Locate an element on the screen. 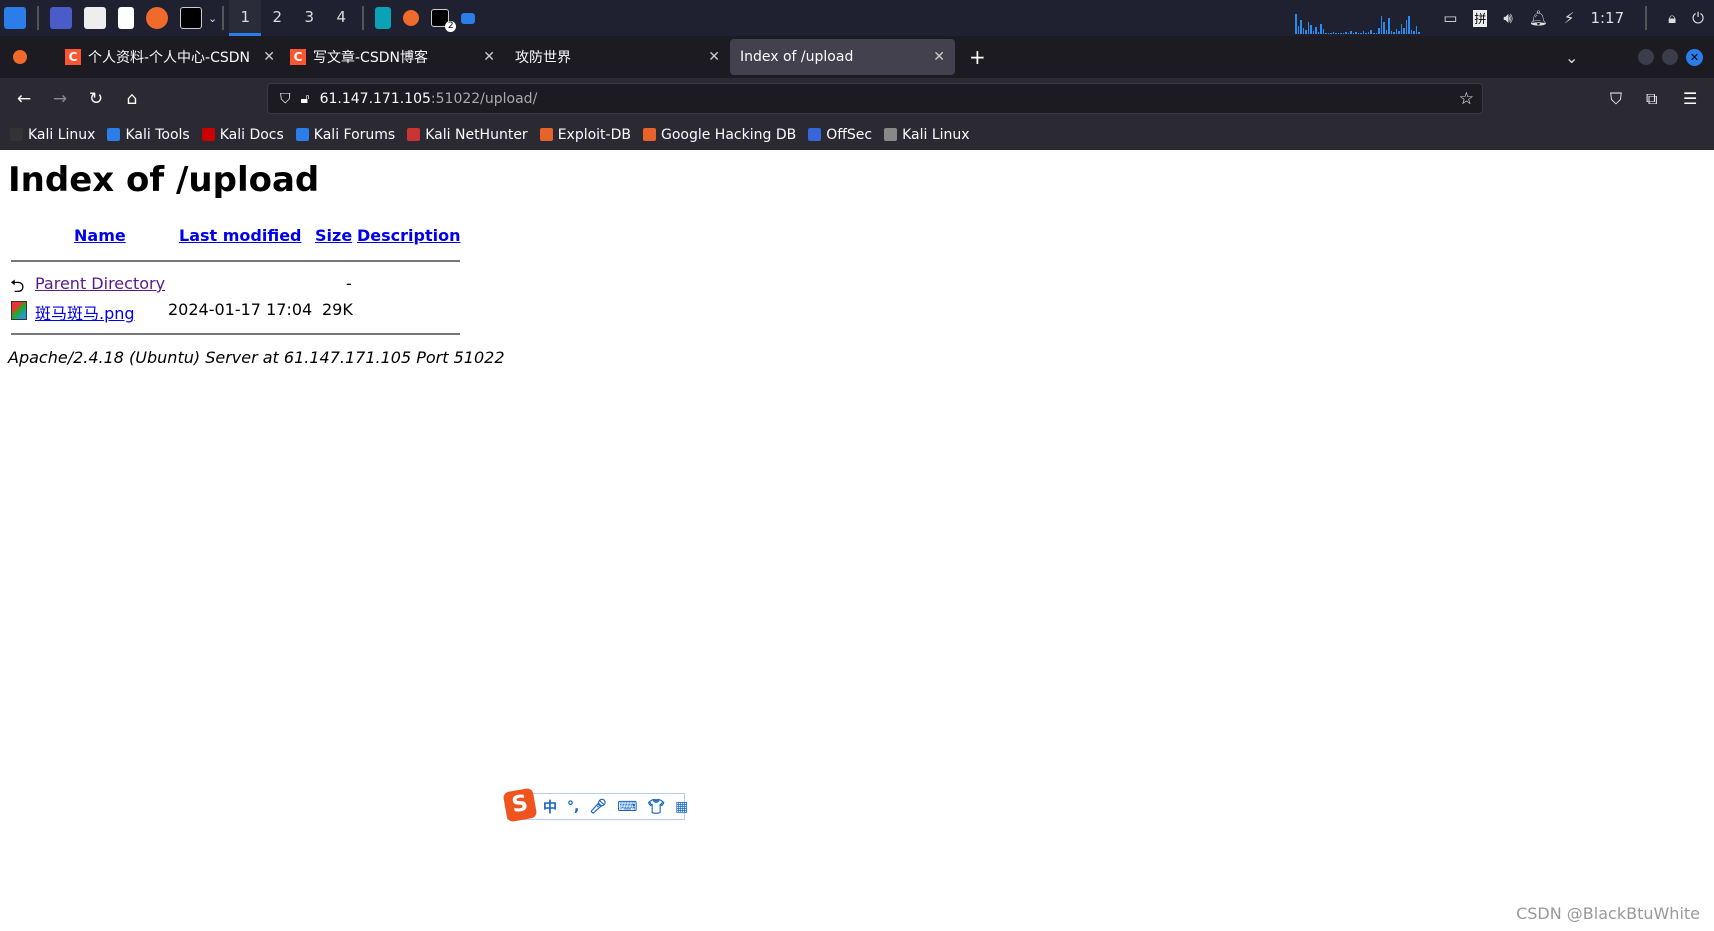  tab-csdn-profile: C 个人资料-个人中心-CSDN ✕ is located at coordinates (167, 57).